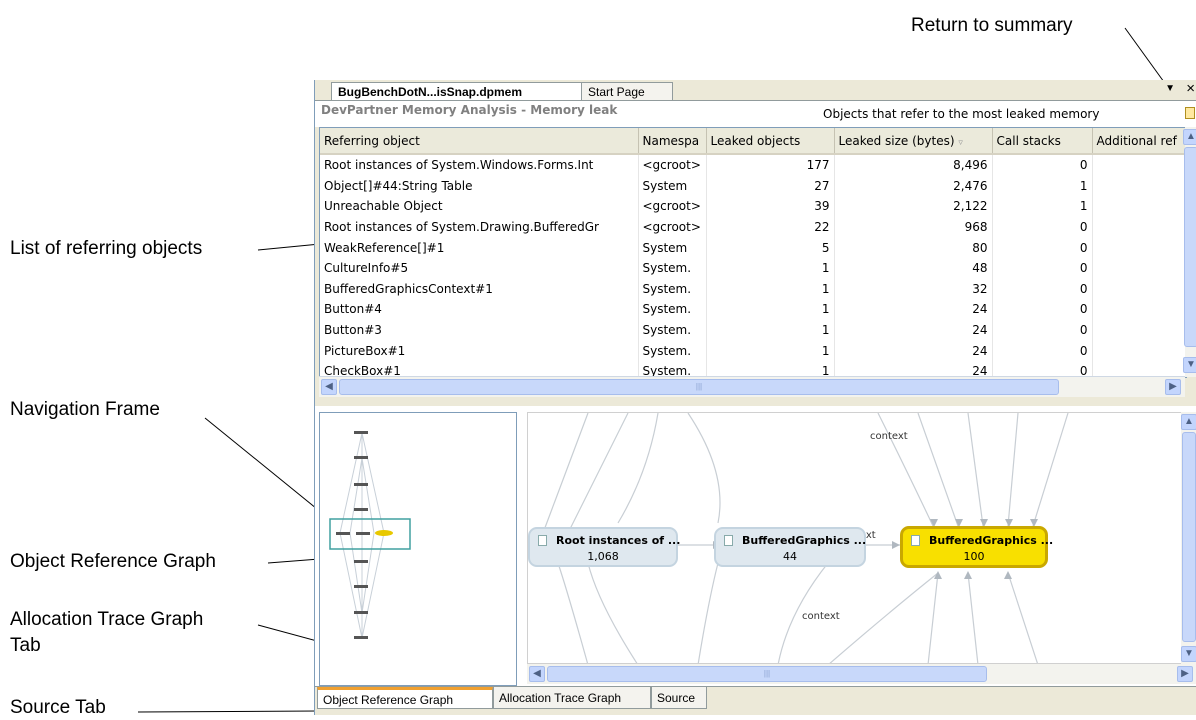 This screenshot has width=1196, height=720. What do you see at coordinates (913, 165) in the screenshot?
I see `table-cell: 8,496` at bounding box center [913, 165].